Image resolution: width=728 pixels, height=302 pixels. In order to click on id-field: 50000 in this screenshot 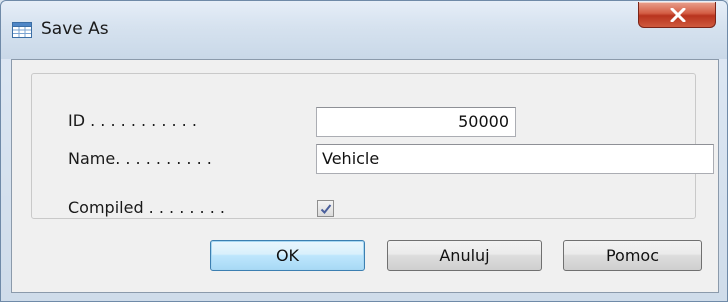, I will do `click(416, 122)`.